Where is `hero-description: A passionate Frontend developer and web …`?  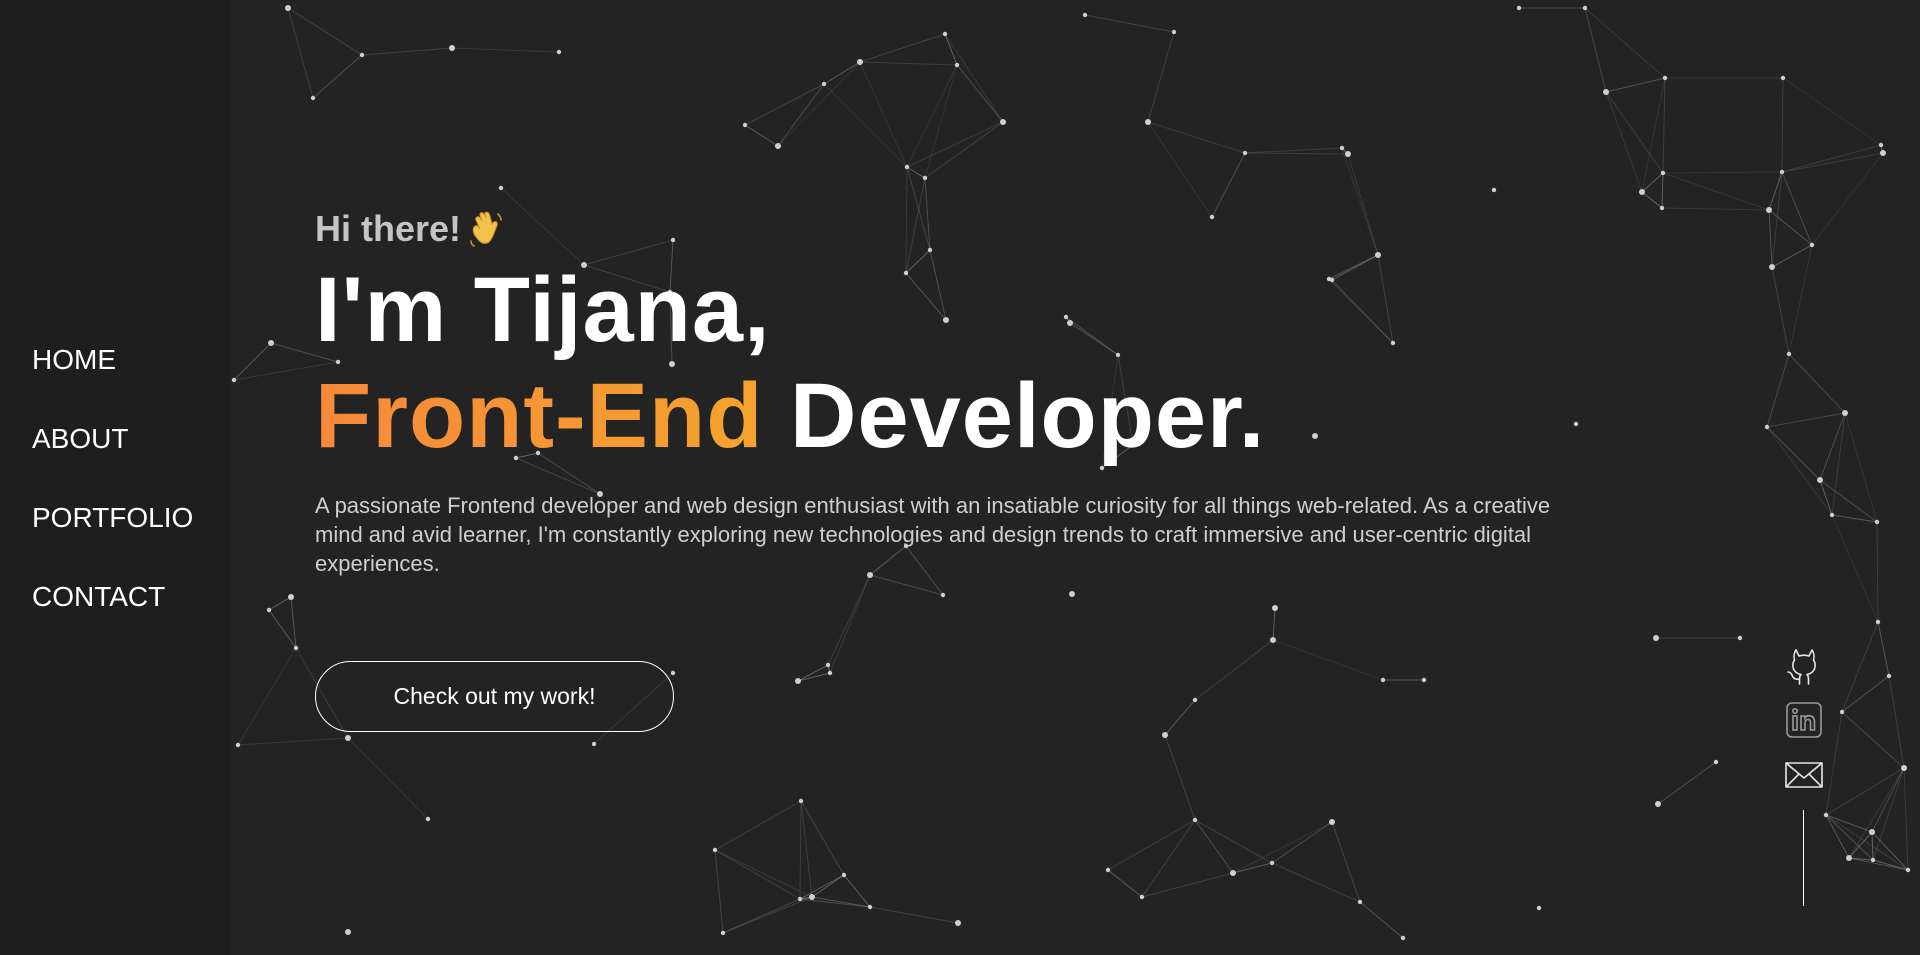 hero-description: A passionate Frontend developer and web … is located at coordinates (933, 534).